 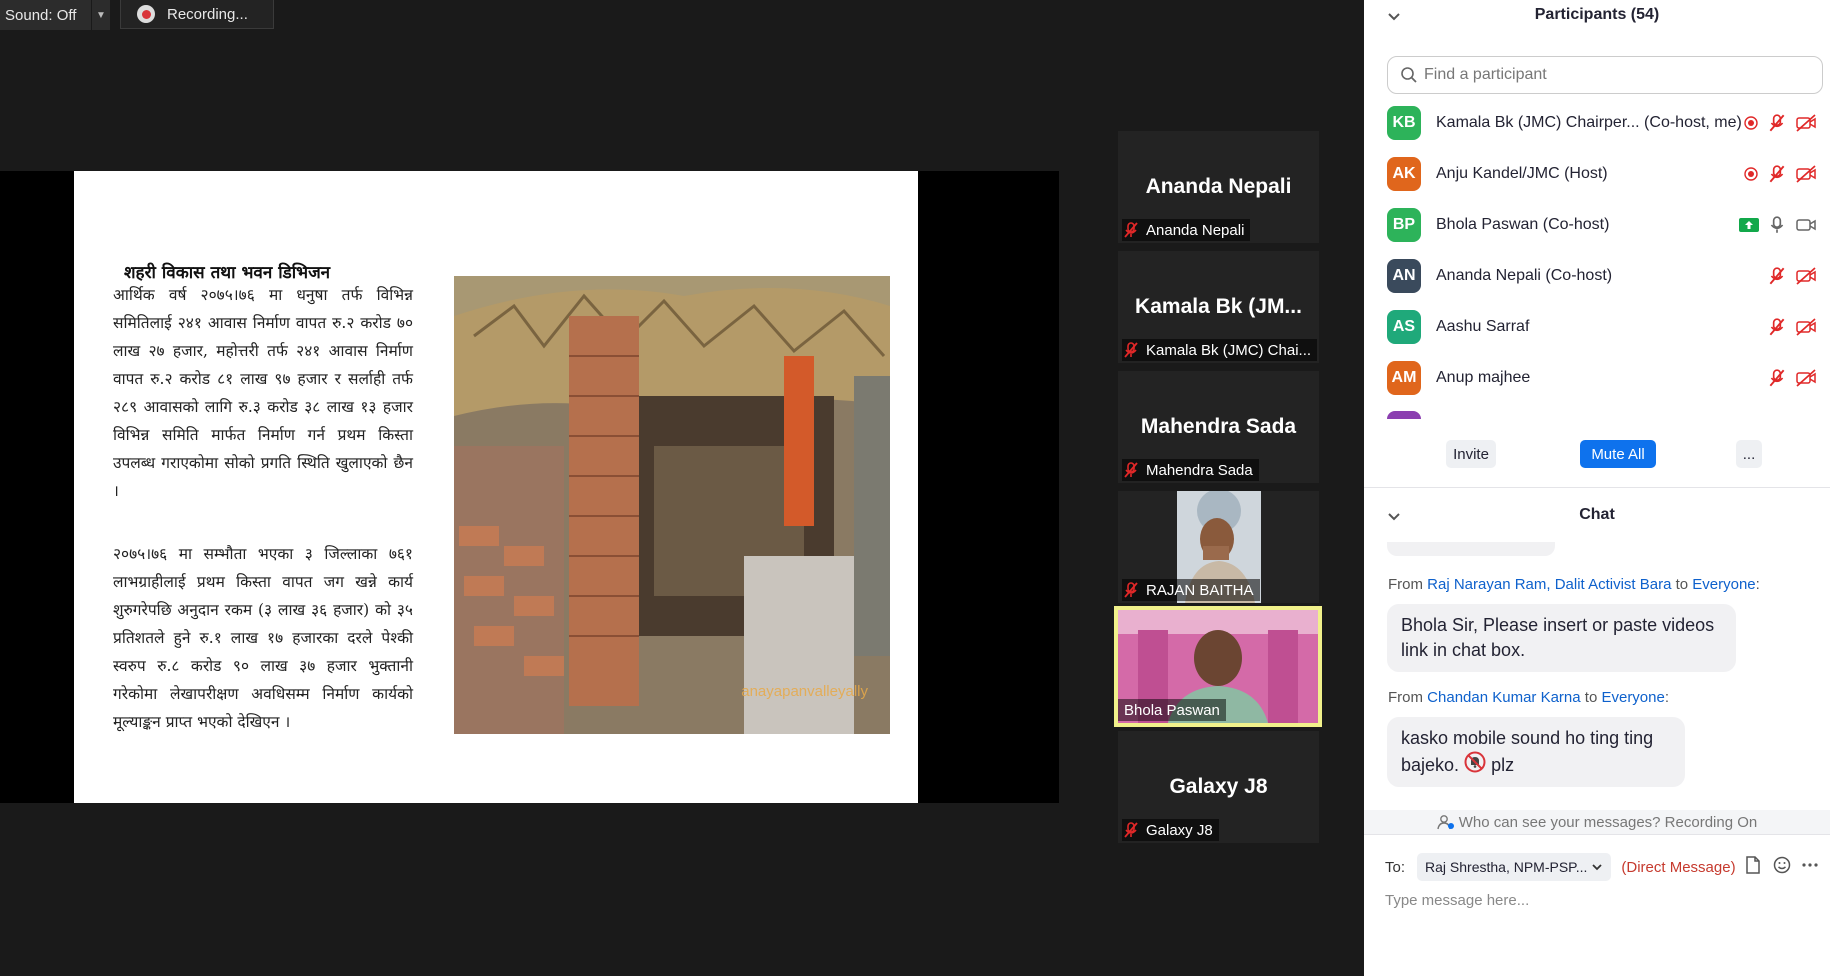 I want to click on slide-photo: anayapanvalleyally, so click(x=672, y=505).